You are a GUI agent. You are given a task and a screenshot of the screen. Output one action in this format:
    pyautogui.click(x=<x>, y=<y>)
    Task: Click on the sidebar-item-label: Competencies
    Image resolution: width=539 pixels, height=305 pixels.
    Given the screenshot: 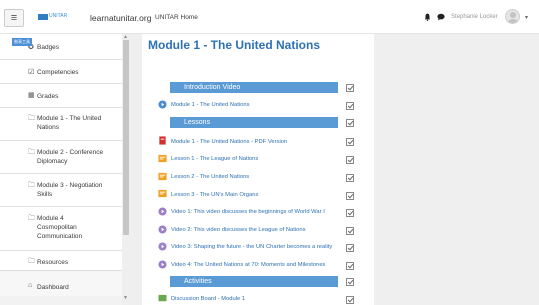 What is the action you would take?
    pyautogui.click(x=58, y=72)
    